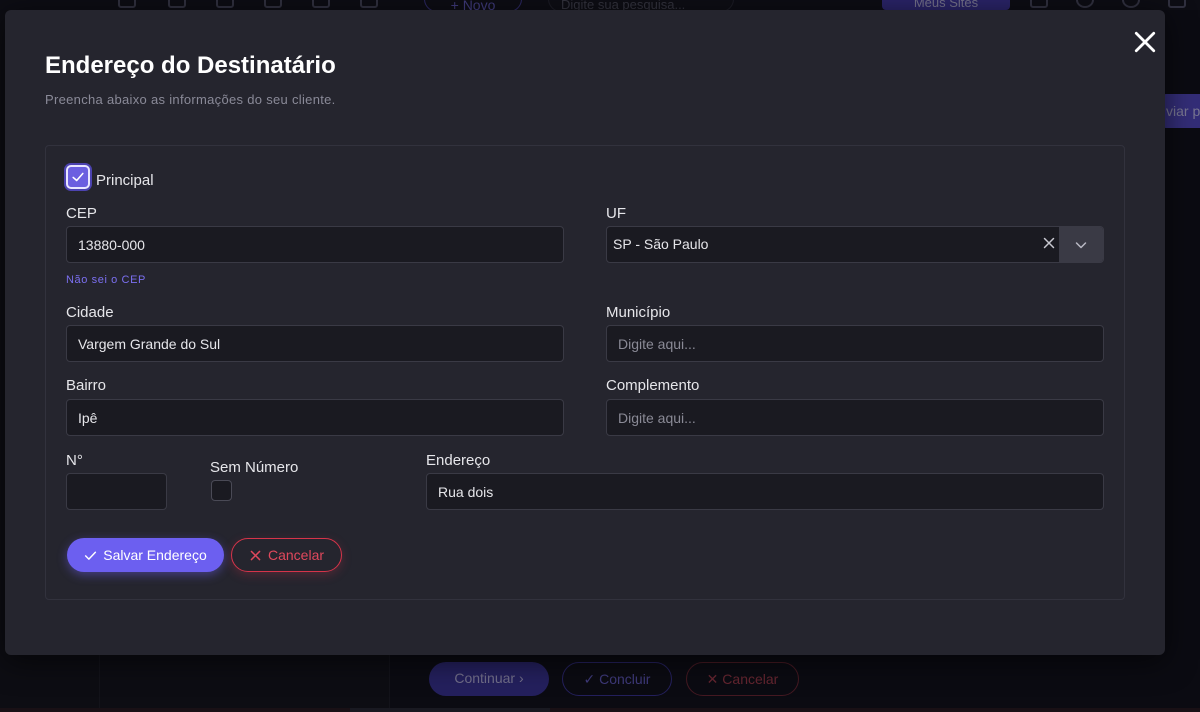 This screenshot has width=1200, height=712. What do you see at coordinates (855, 417) in the screenshot?
I see `complemento-input` at bounding box center [855, 417].